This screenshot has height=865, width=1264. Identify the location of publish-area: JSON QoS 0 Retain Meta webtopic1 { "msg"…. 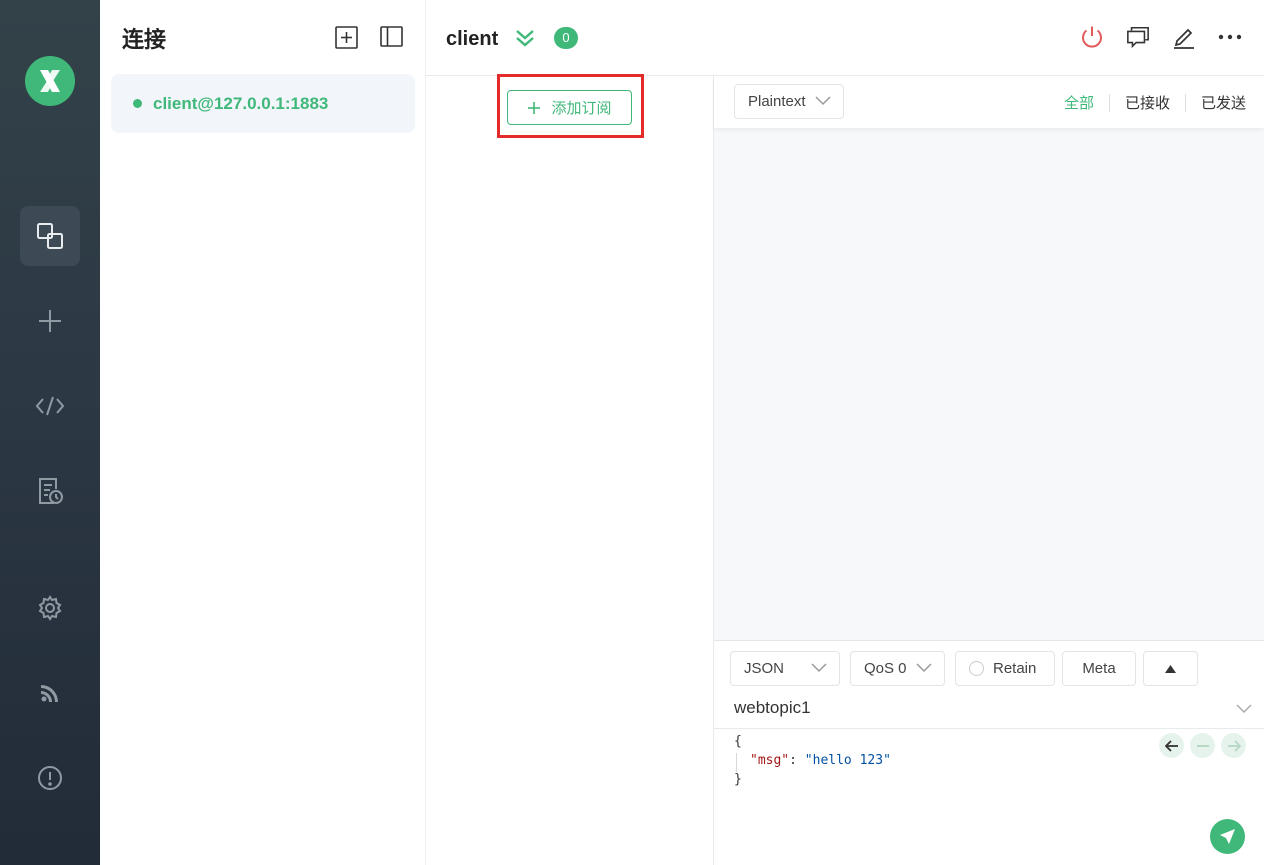
(989, 752).